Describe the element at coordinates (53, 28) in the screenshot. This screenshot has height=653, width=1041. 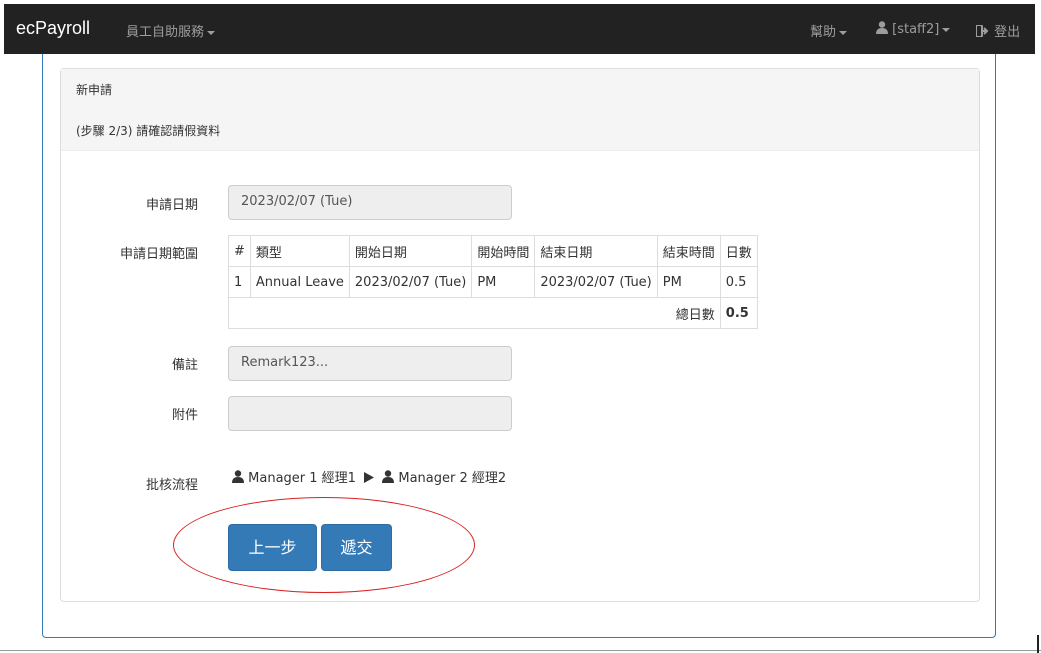
I see `brand-logo: ecPayroll` at that location.